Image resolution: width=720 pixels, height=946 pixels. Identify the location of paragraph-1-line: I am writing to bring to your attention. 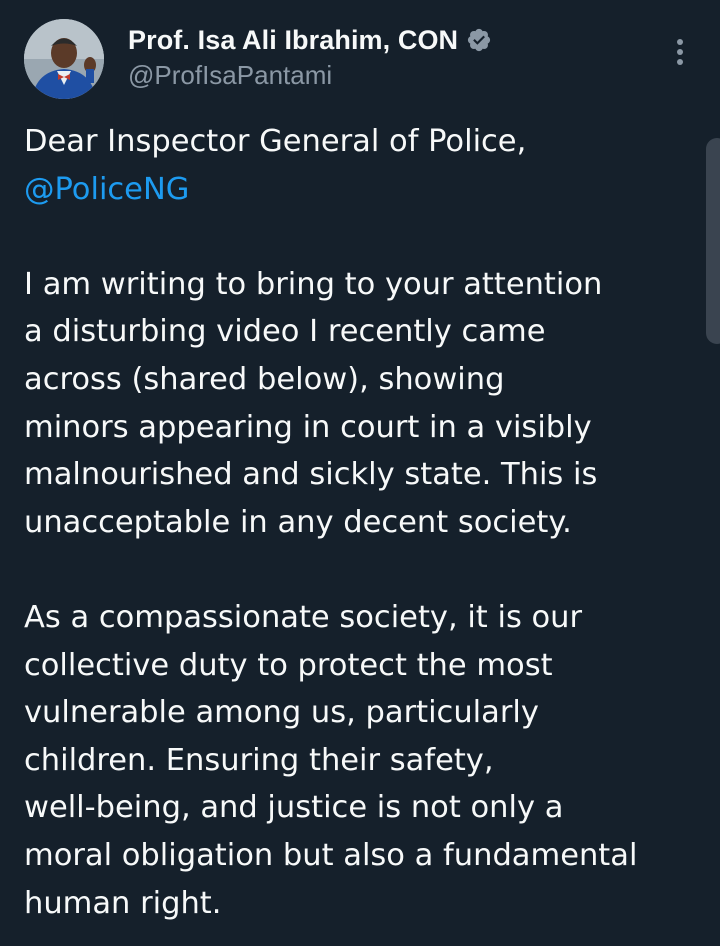
(313, 284).